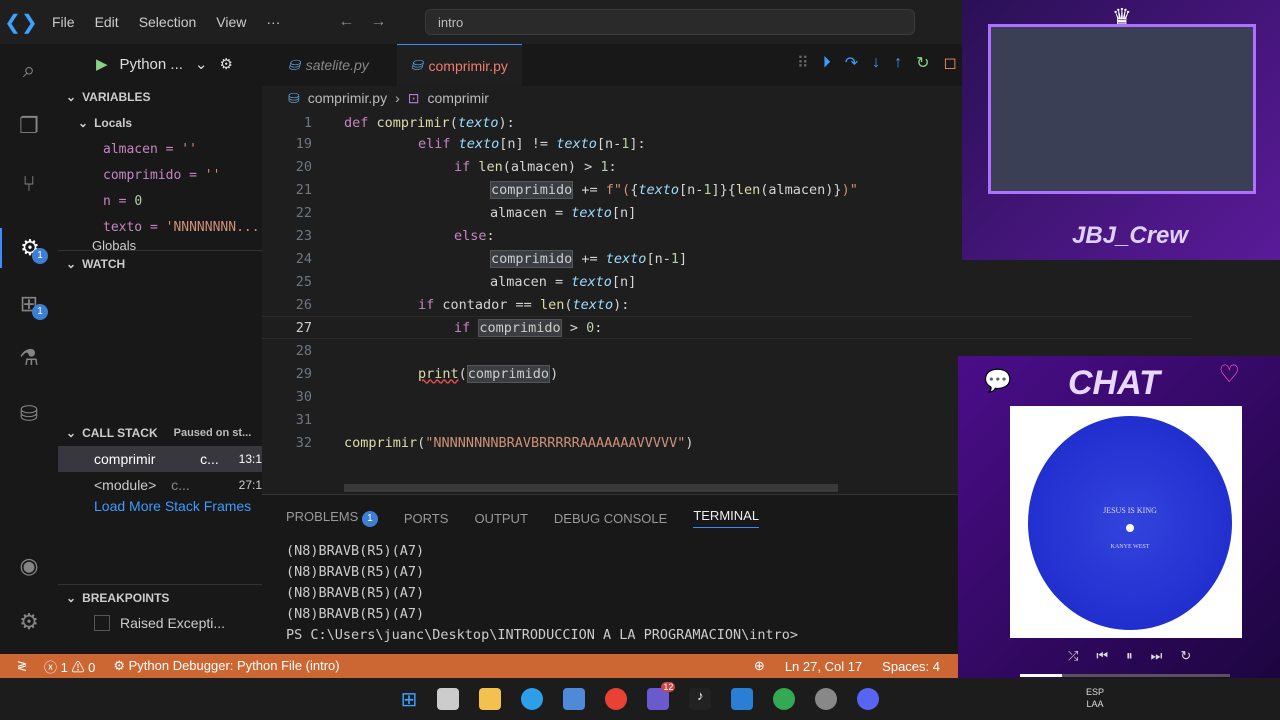  What do you see at coordinates (868, 699) in the screenshot?
I see `discord-icon` at bounding box center [868, 699].